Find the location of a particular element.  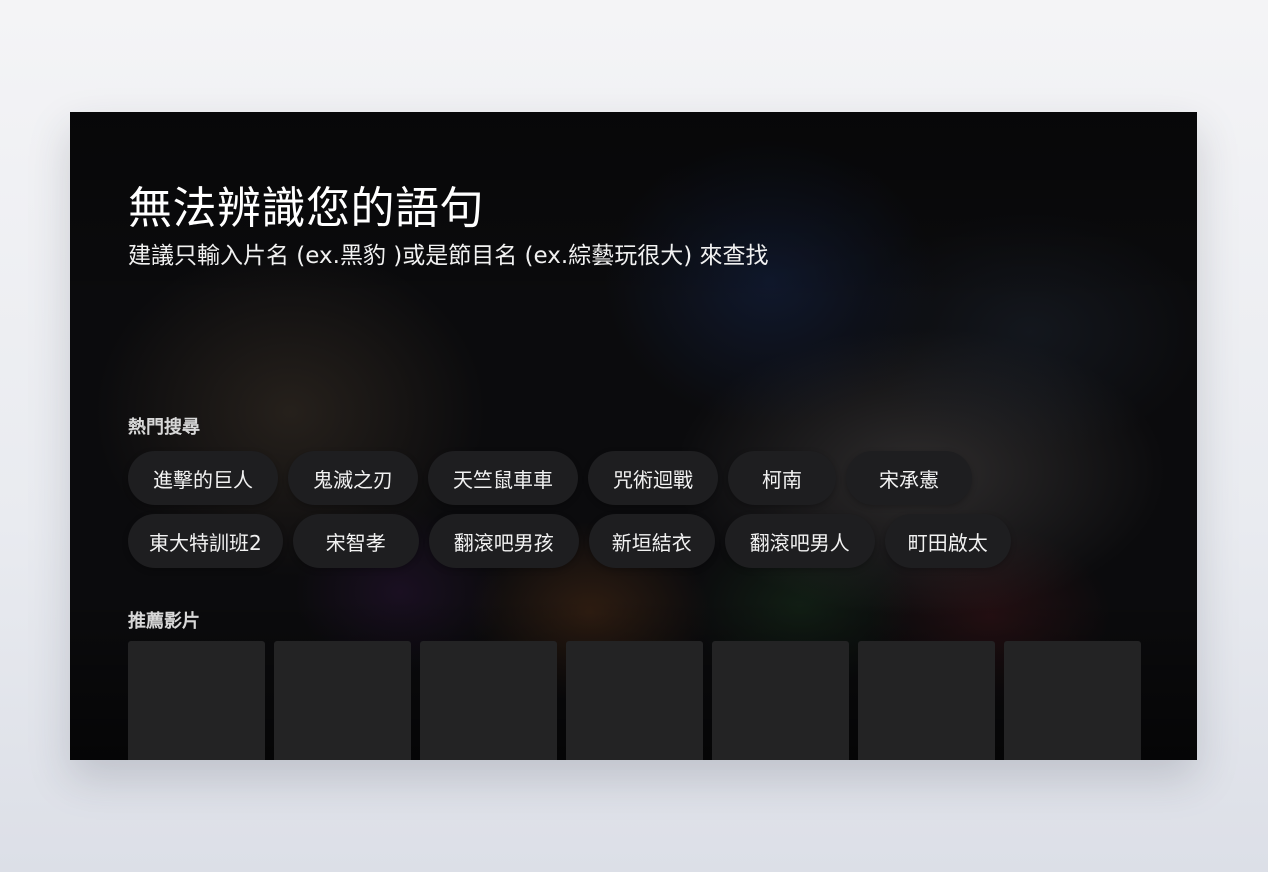

hot-search-chip: 宋承憲 is located at coordinates (909, 478).